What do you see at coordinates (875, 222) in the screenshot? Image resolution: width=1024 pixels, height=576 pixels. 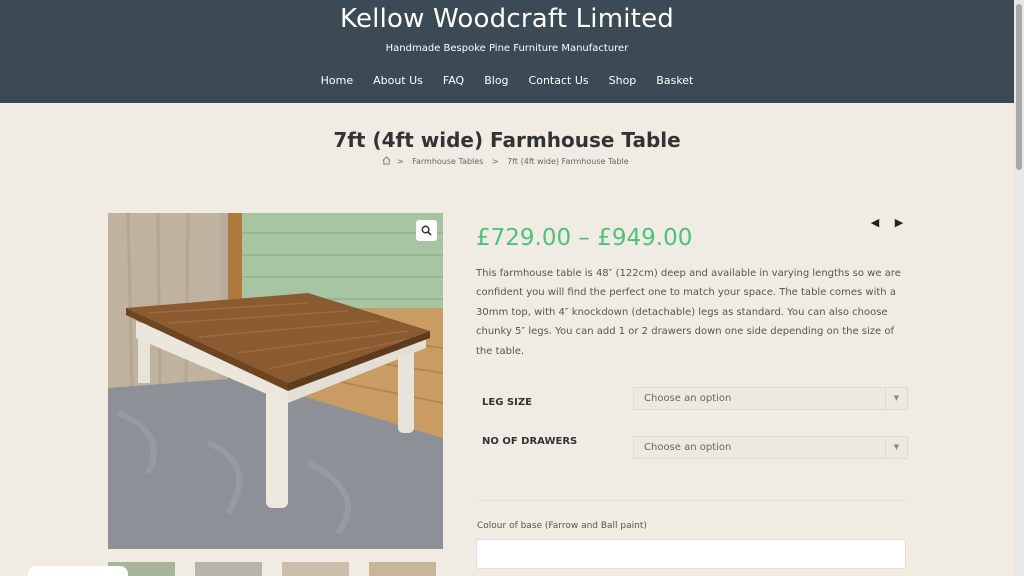 I see `chevron-left-icon: ◀` at bounding box center [875, 222].